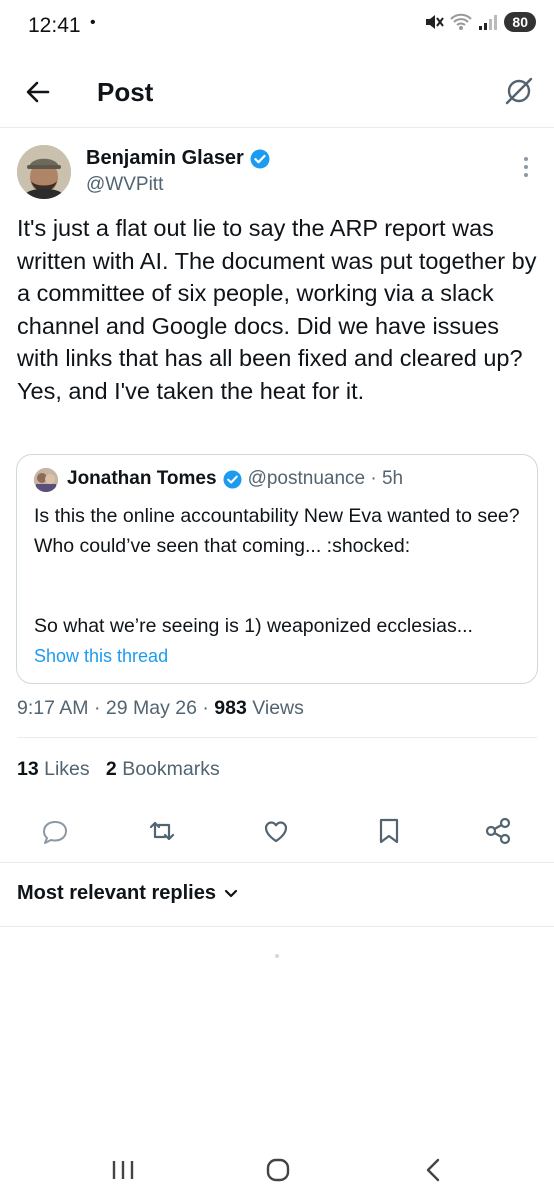  I want to click on quote-author-name: Jonathan Tomes, so click(142, 478).